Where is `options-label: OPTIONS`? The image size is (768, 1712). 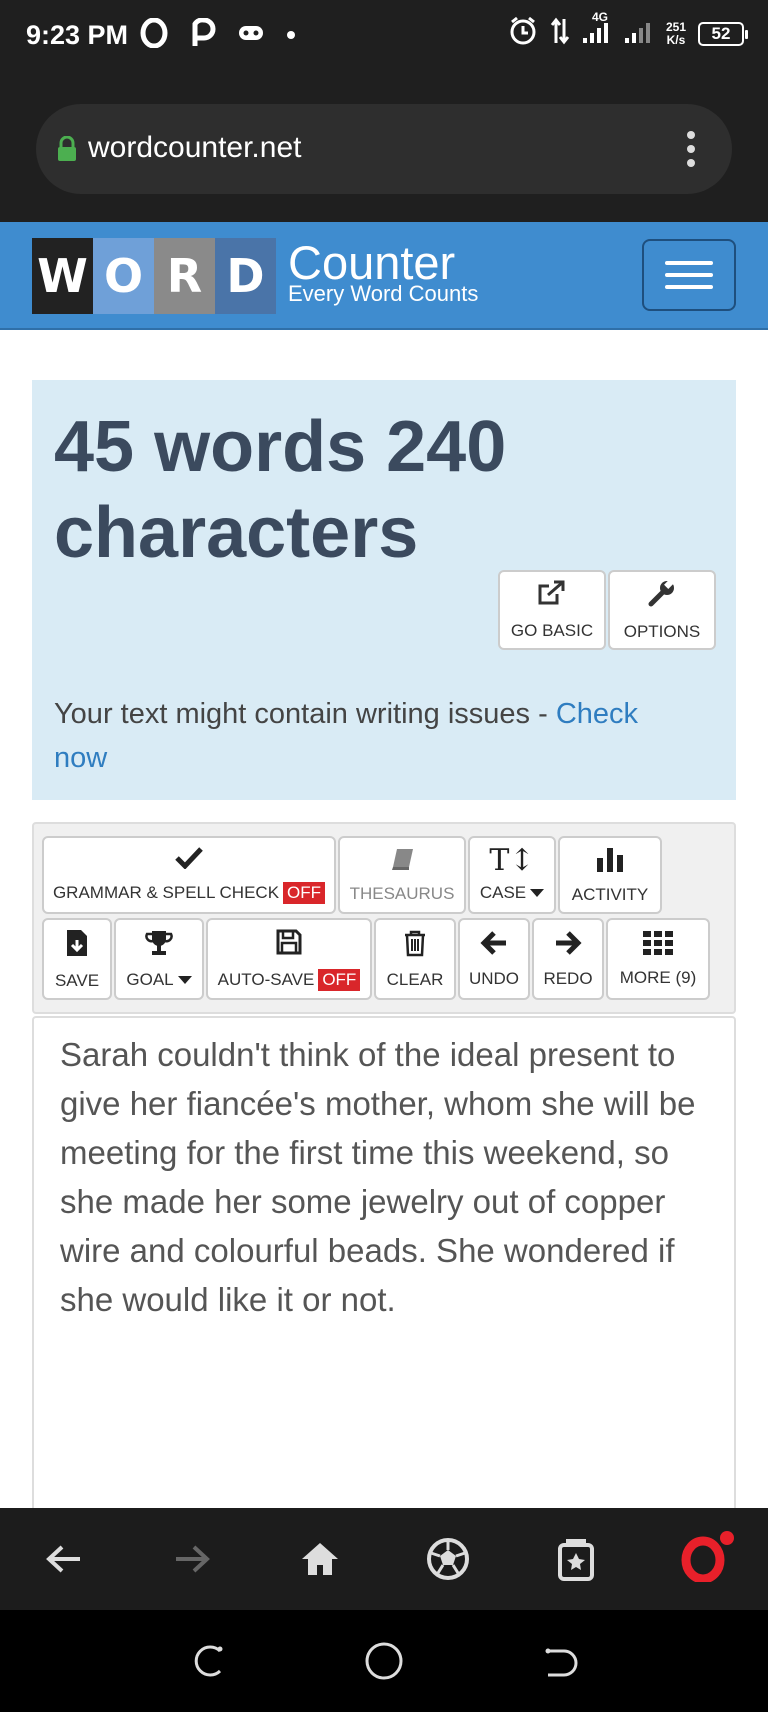 options-label: OPTIONS is located at coordinates (662, 631).